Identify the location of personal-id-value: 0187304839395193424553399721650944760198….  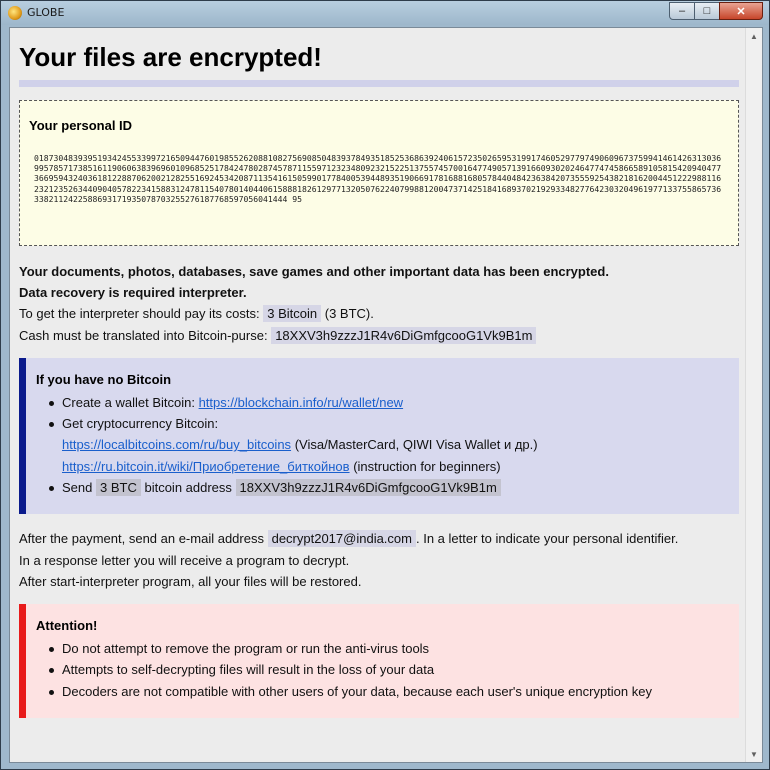
(379, 178).